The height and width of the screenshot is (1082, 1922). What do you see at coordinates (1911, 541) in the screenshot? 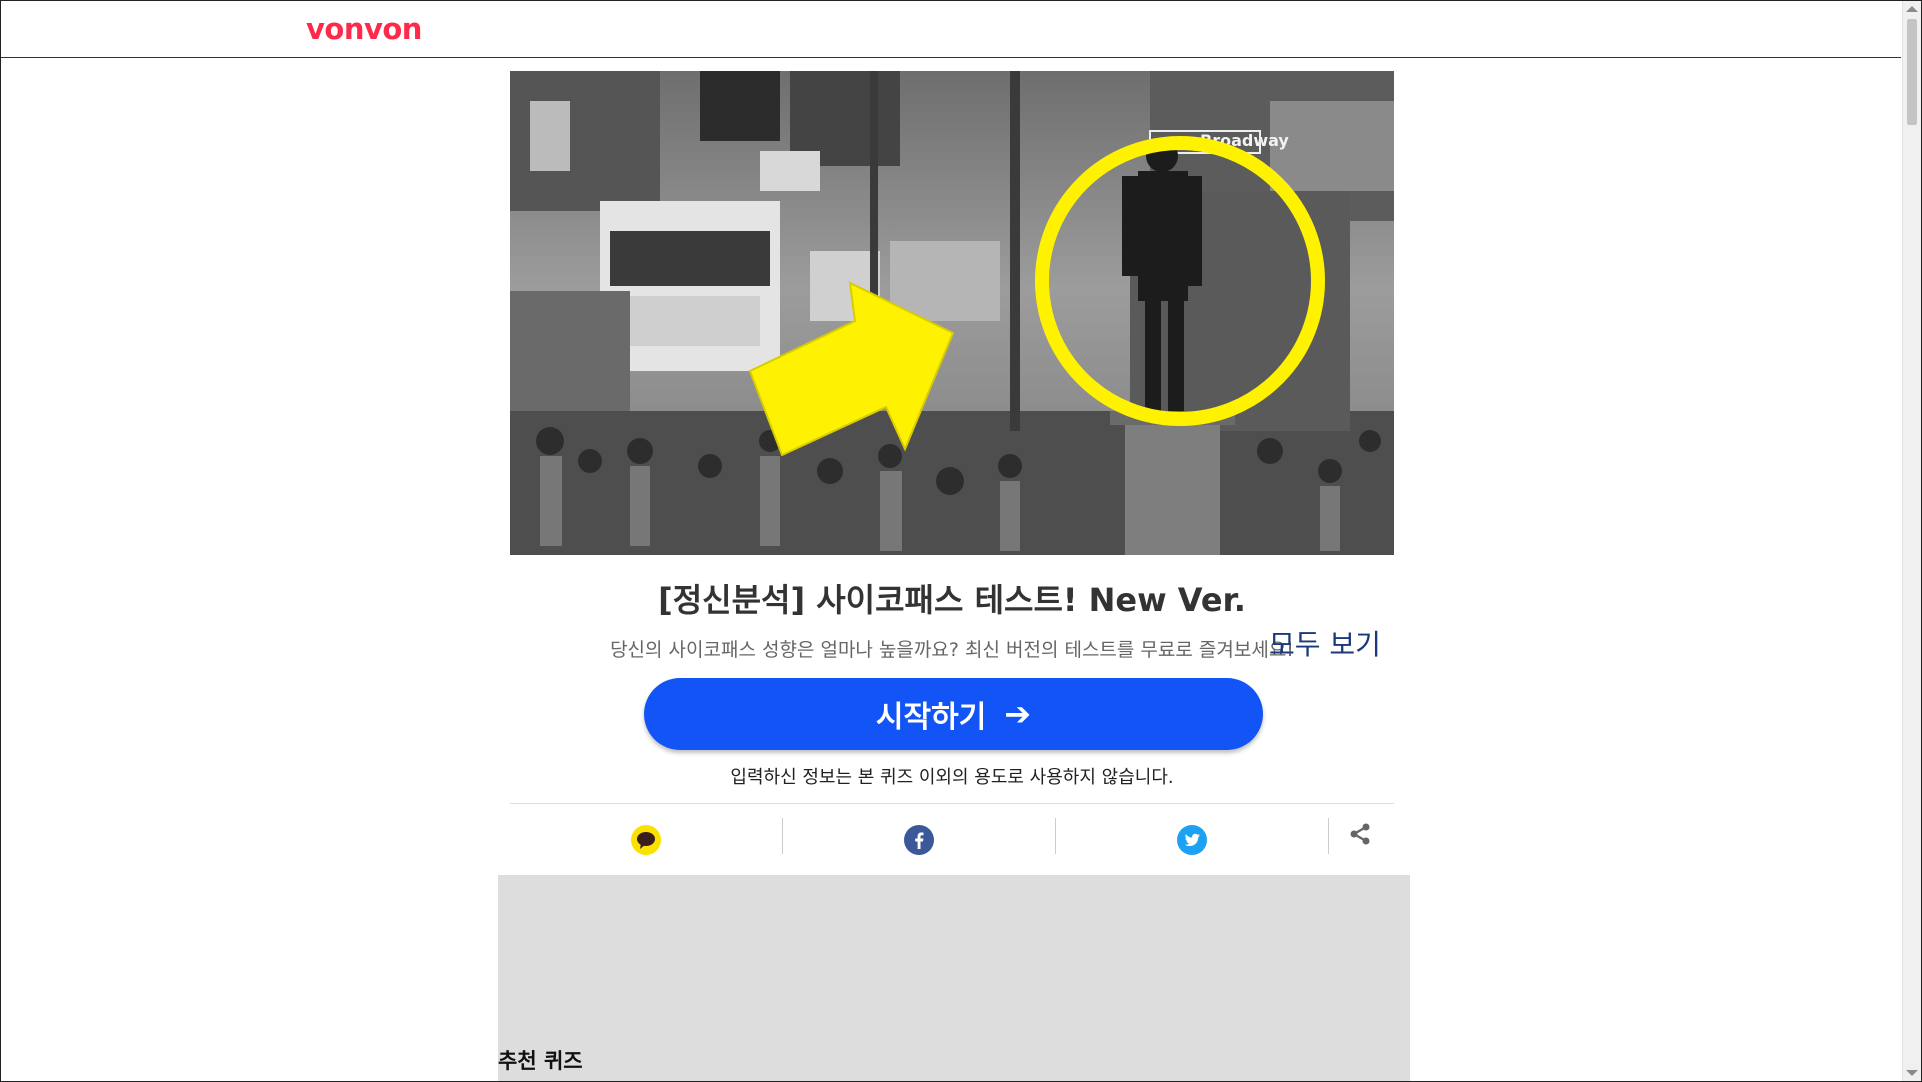
I see `vertical-scrollbar` at bounding box center [1911, 541].